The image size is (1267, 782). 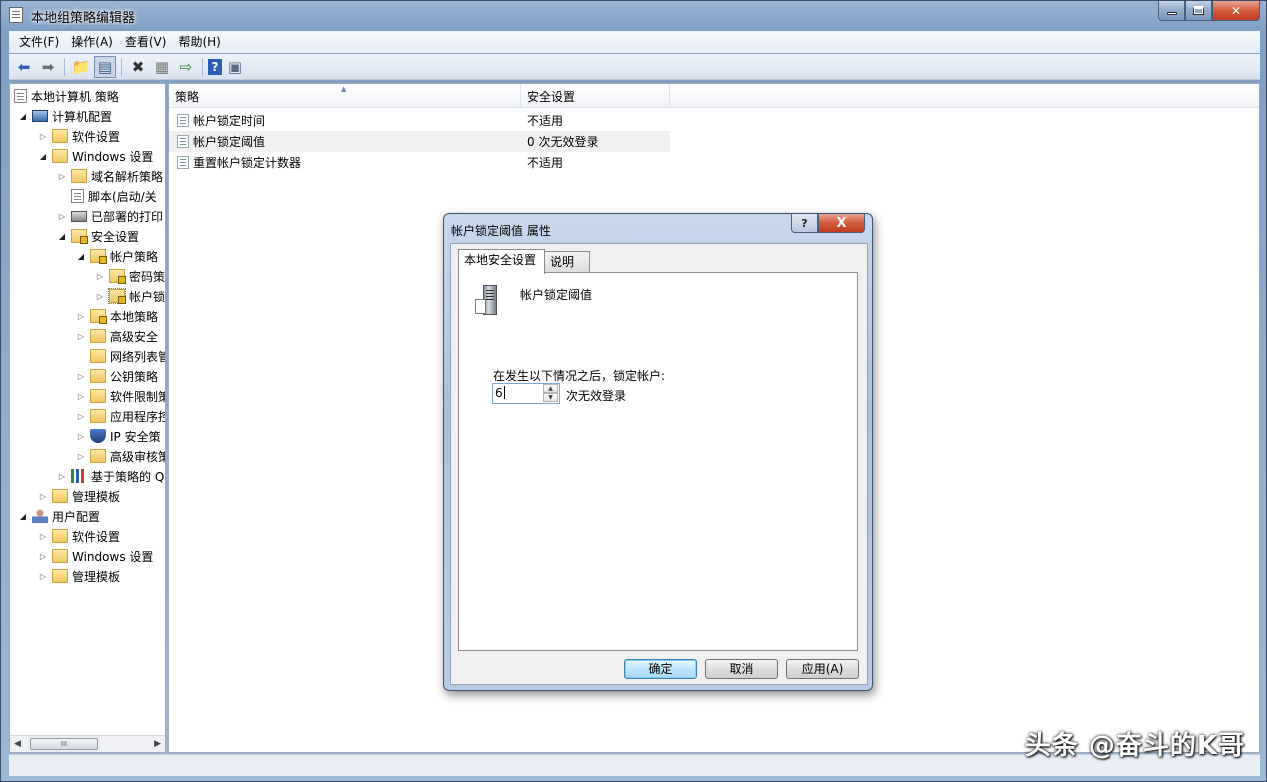 What do you see at coordinates (110, 216) in the screenshot?
I see `tree-item-deployed-printers: ▷ 已部署的打印` at bounding box center [110, 216].